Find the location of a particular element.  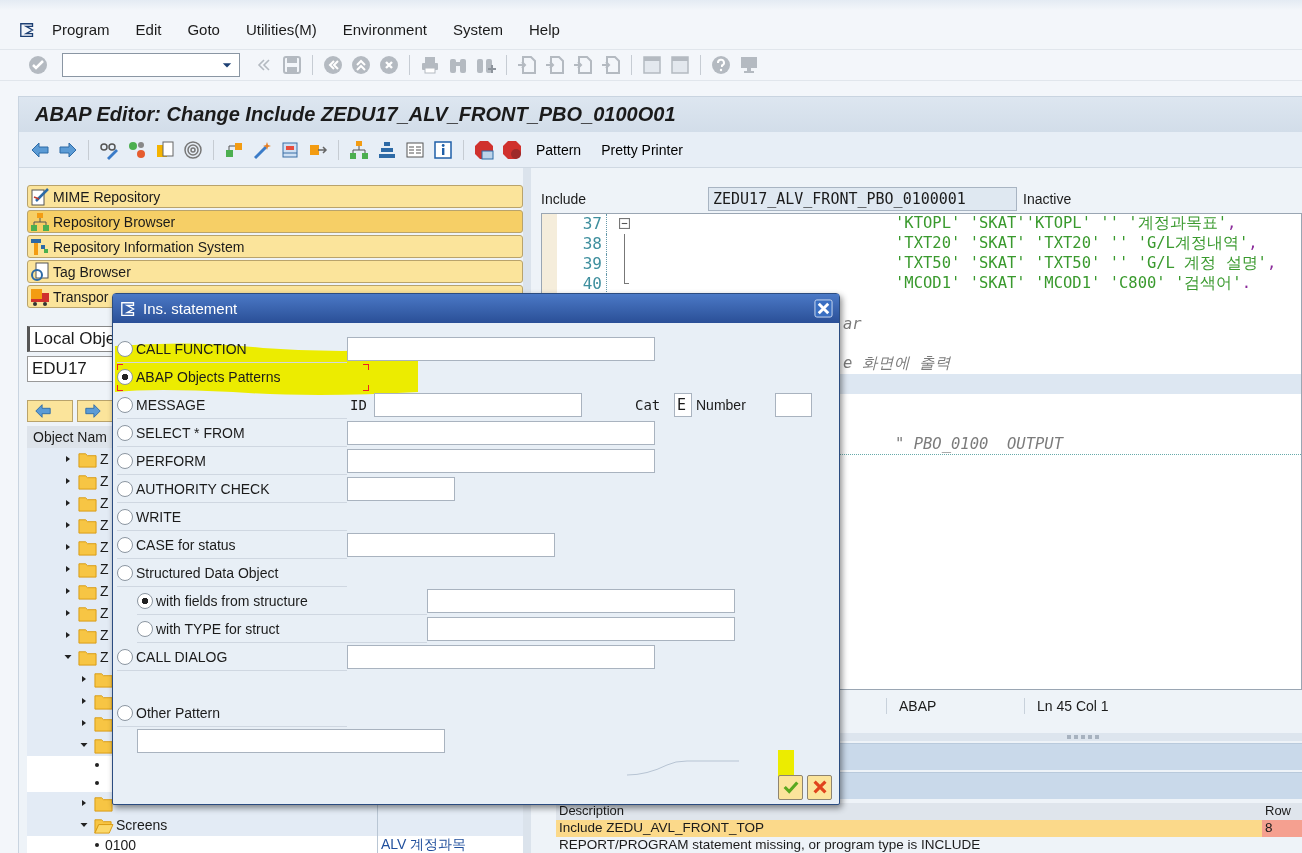

spiral-icon is located at coordinates (193, 149).